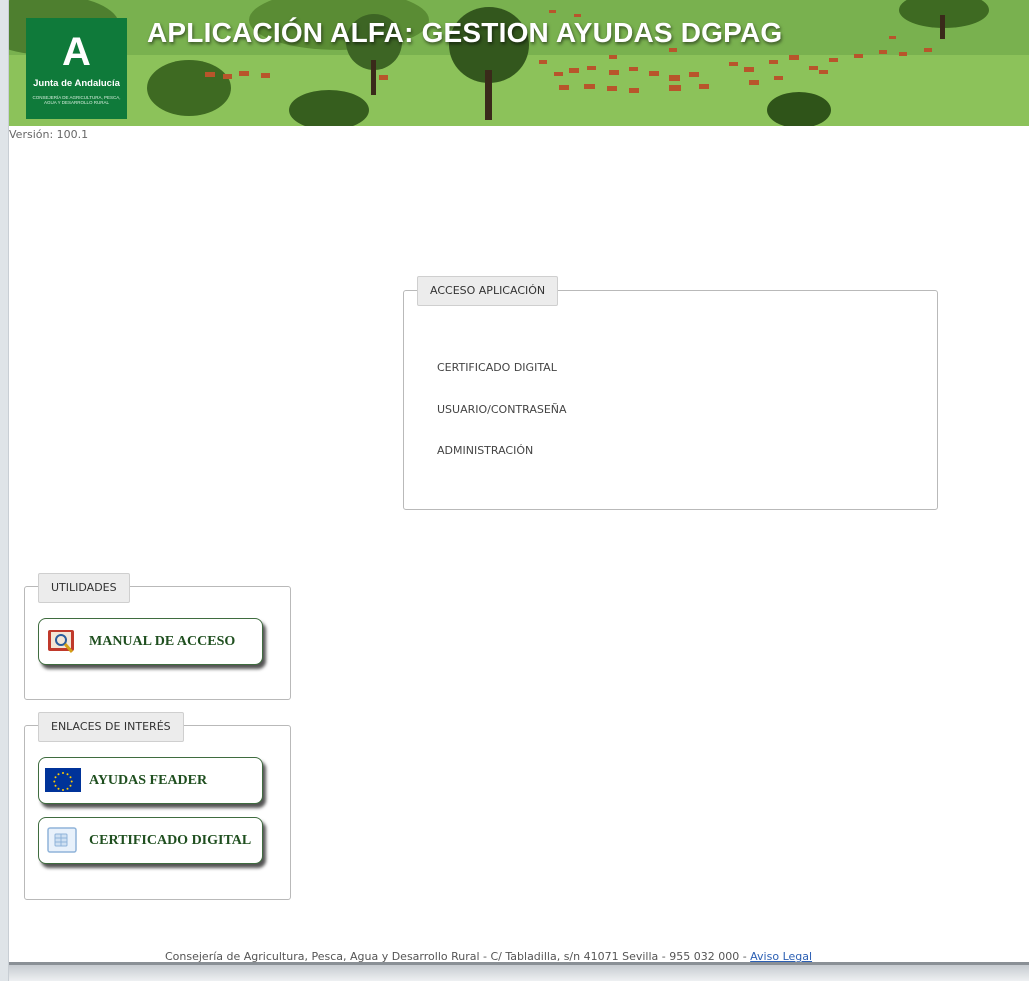 The width and height of the screenshot is (1029, 981). I want to click on footer-bar, so click(519, 973).